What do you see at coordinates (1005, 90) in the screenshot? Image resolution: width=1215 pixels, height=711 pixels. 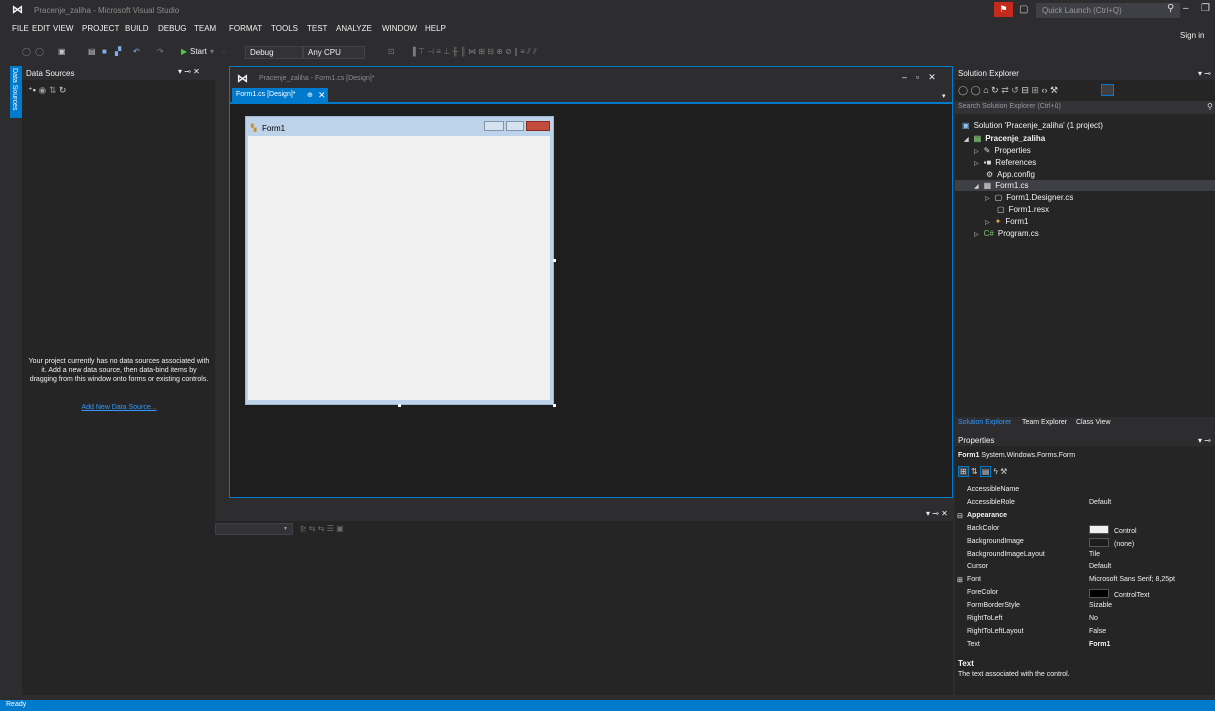 I see `pending-changes-icon: ⇄` at bounding box center [1005, 90].